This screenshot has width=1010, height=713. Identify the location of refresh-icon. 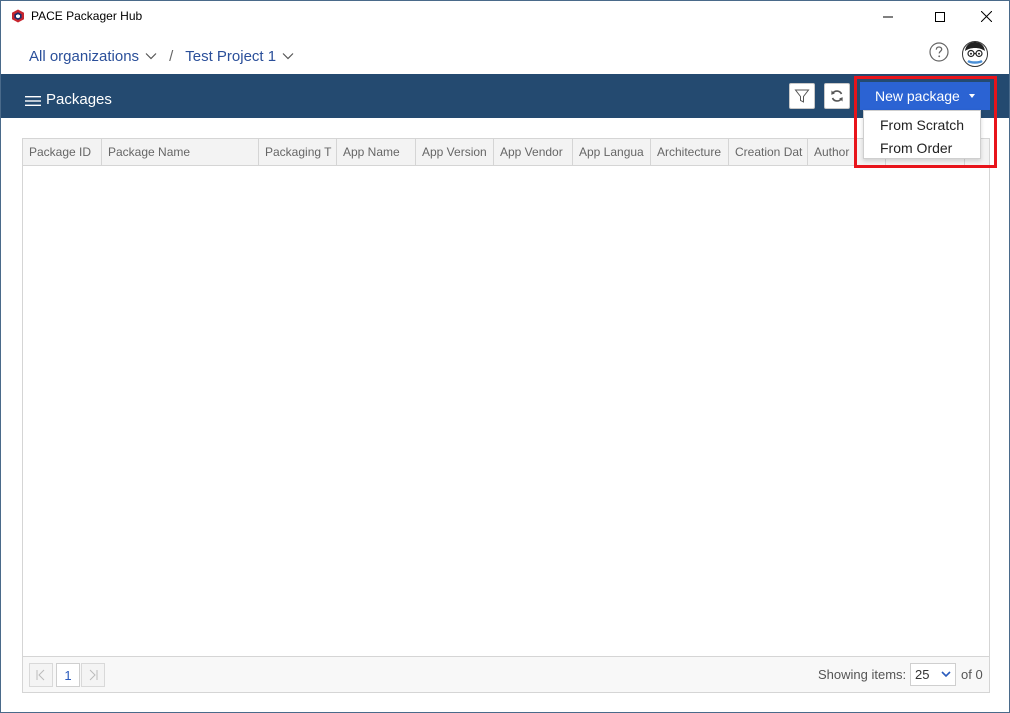
(837, 96).